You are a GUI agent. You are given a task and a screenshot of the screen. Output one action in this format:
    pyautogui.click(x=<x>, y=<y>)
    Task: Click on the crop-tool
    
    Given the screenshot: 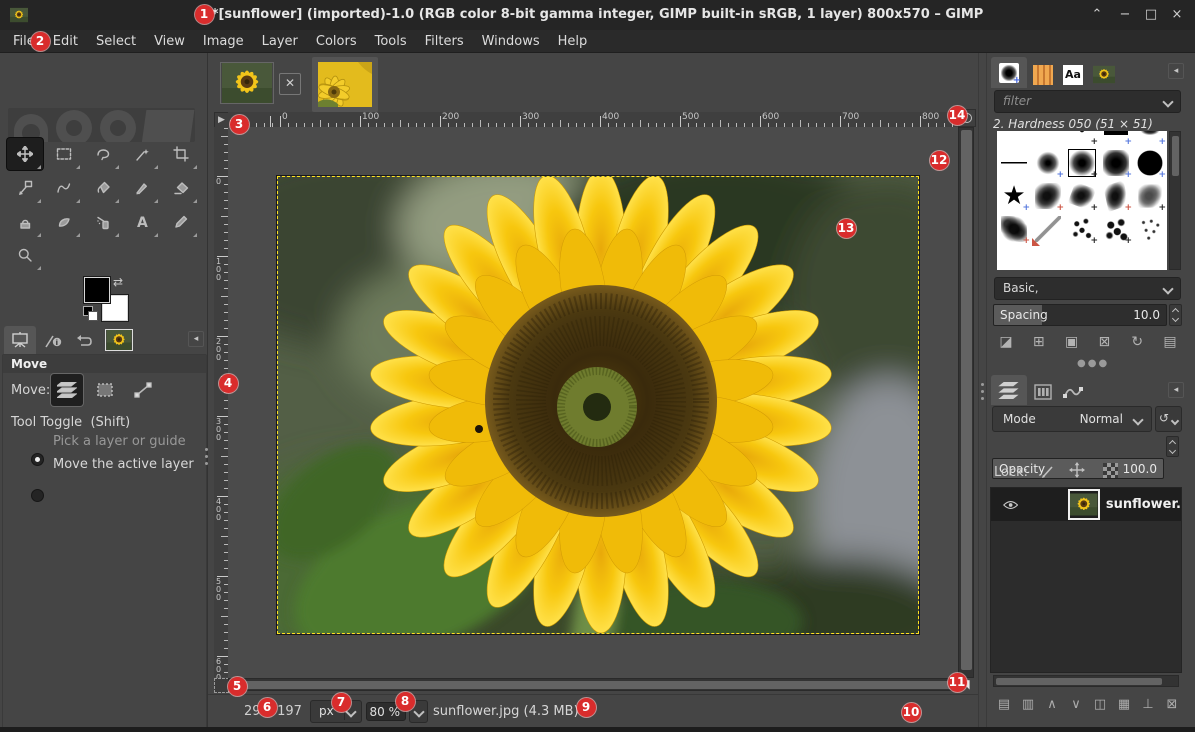 What is the action you would take?
    pyautogui.click(x=181, y=154)
    